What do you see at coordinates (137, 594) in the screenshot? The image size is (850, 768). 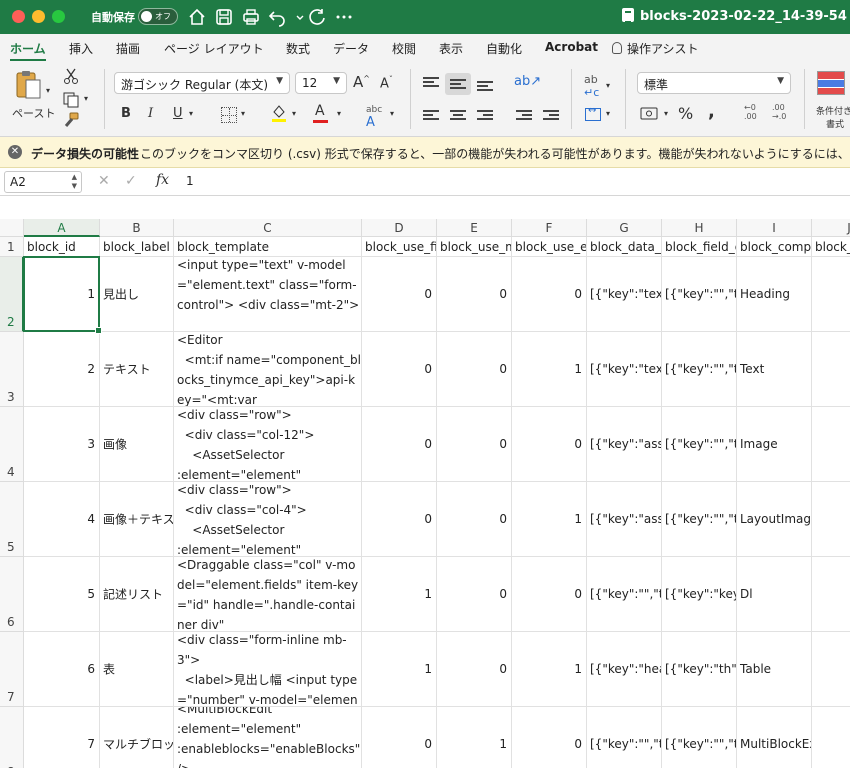 I see `table-cell: 記述リスト` at bounding box center [137, 594].